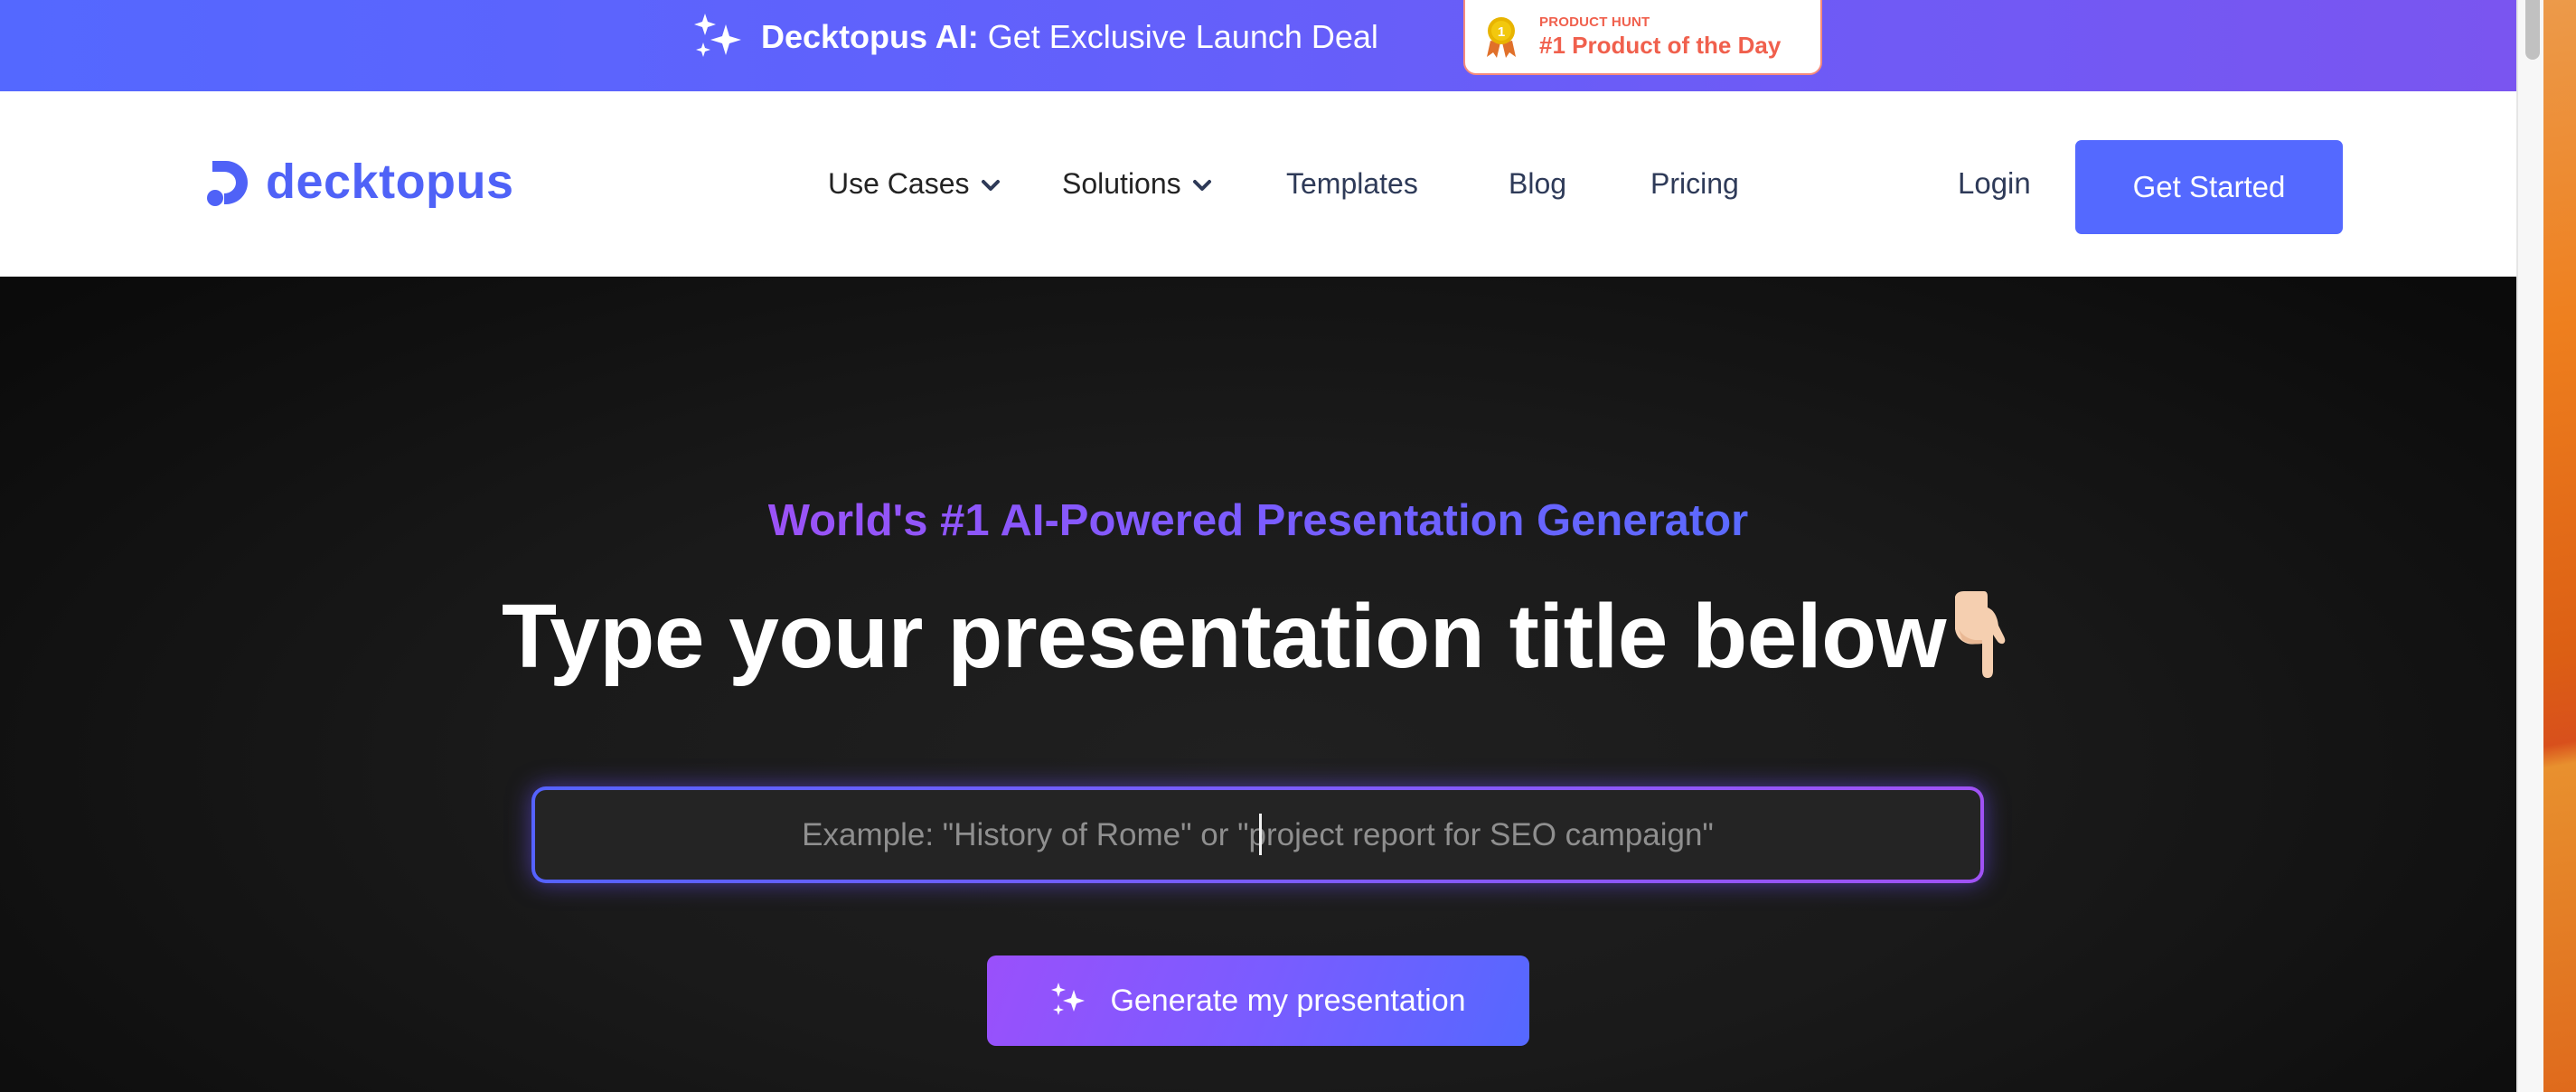 The width and height of the screenshot is (2576, 1092). Describe the element at coordinates (1122, 183) in the screenshot. I see `nav-solutions-label: Solutions` at that location.